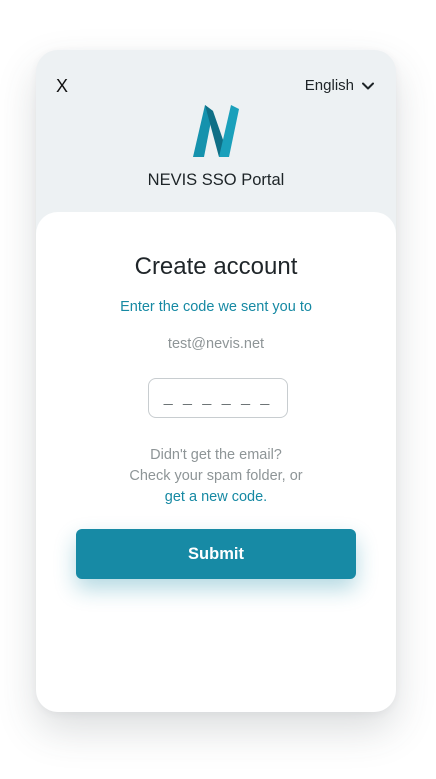 The height and width of the screenshot is (779, 436). What do you see at coordinates (216, 554) in the screenshot?
I see `submit-button: Submit` at bounding box center [216, 554].